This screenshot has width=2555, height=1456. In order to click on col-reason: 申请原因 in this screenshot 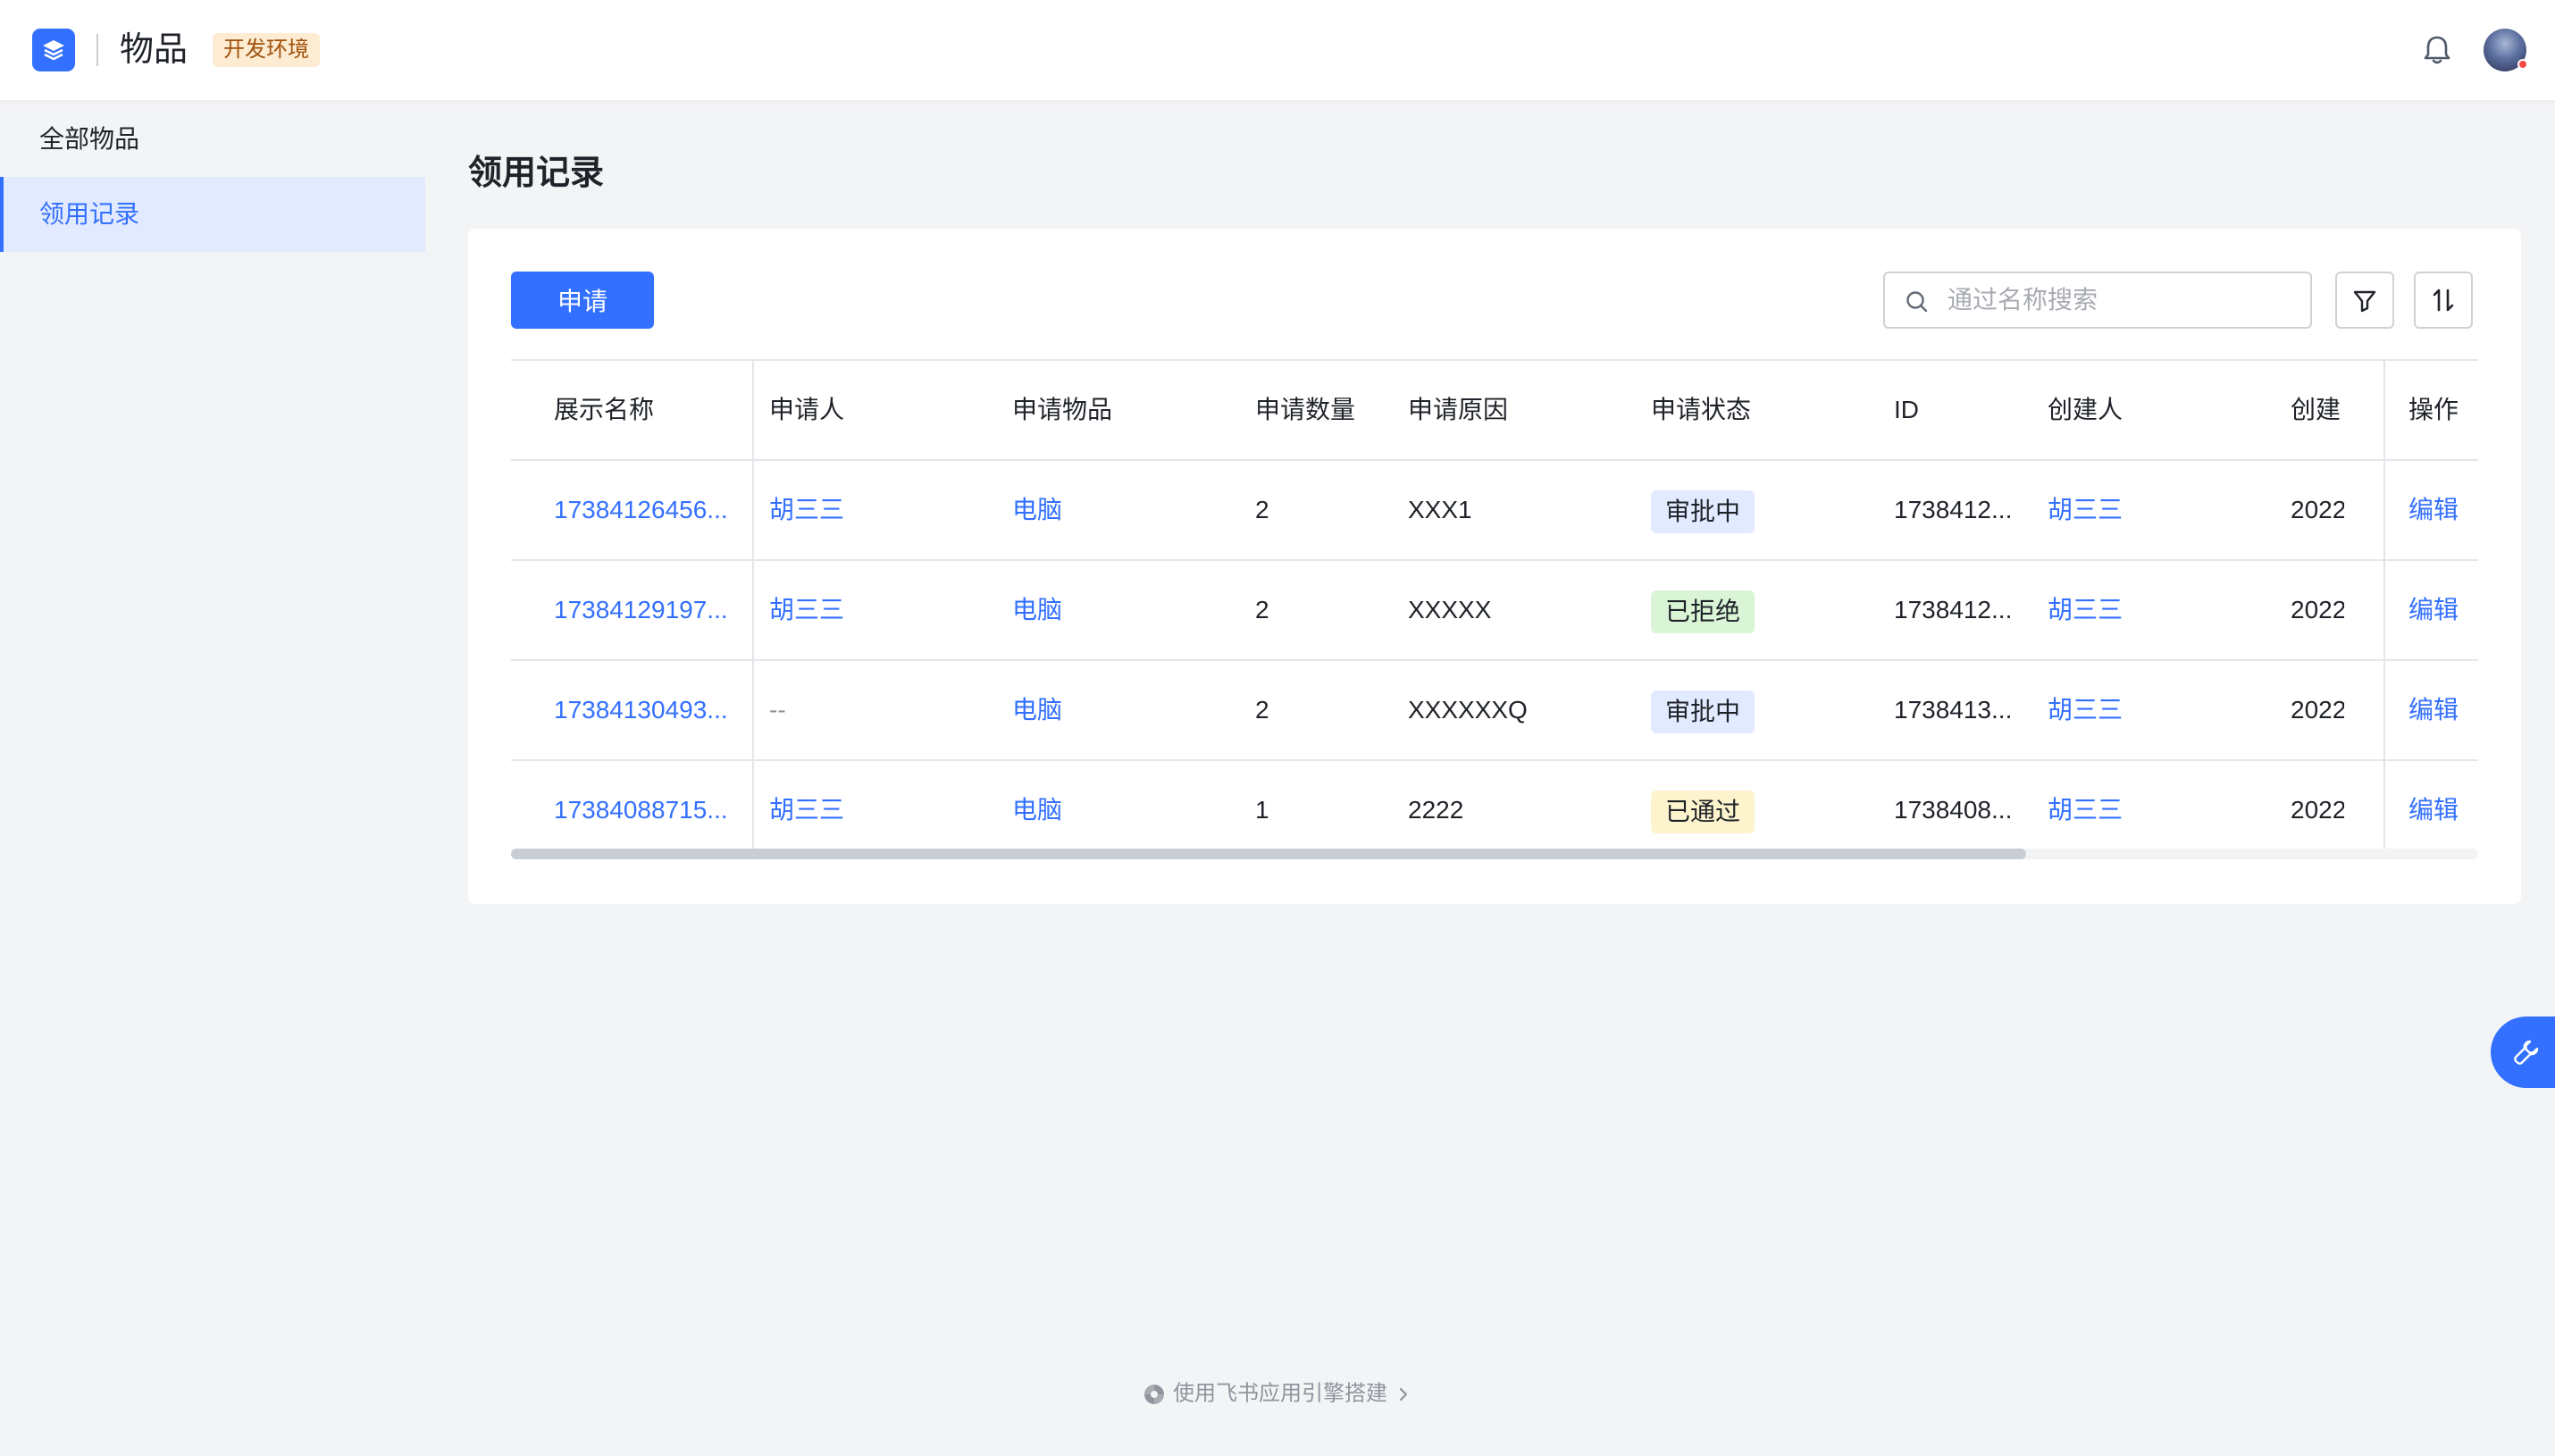, I will do `click(1515, 410)`.